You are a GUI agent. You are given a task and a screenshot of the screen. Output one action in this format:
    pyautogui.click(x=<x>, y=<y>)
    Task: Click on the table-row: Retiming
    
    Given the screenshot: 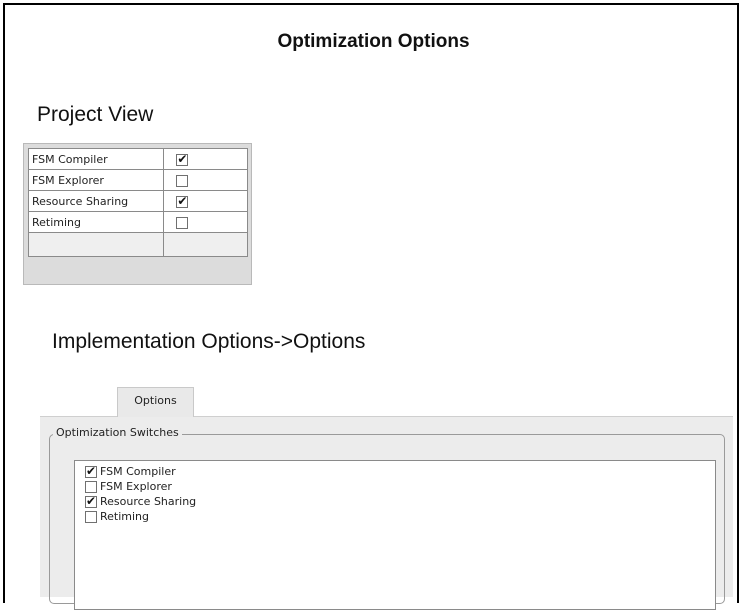 What is the action you would take?
    pyautogui.click(x=137, y=222)
    